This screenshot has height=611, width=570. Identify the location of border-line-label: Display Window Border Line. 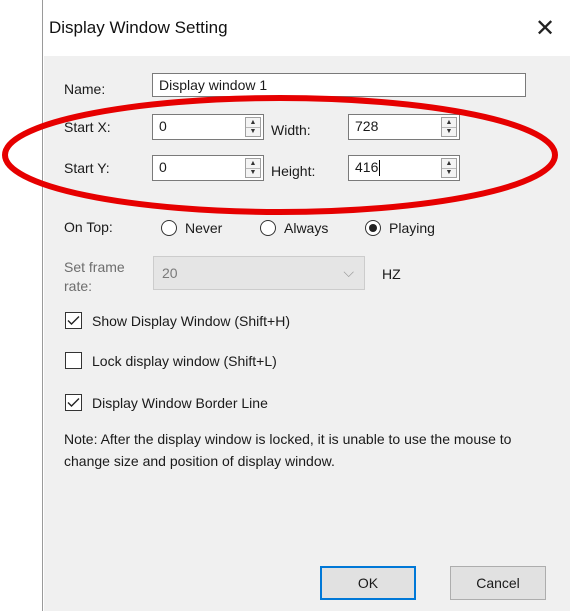
(180, 402).